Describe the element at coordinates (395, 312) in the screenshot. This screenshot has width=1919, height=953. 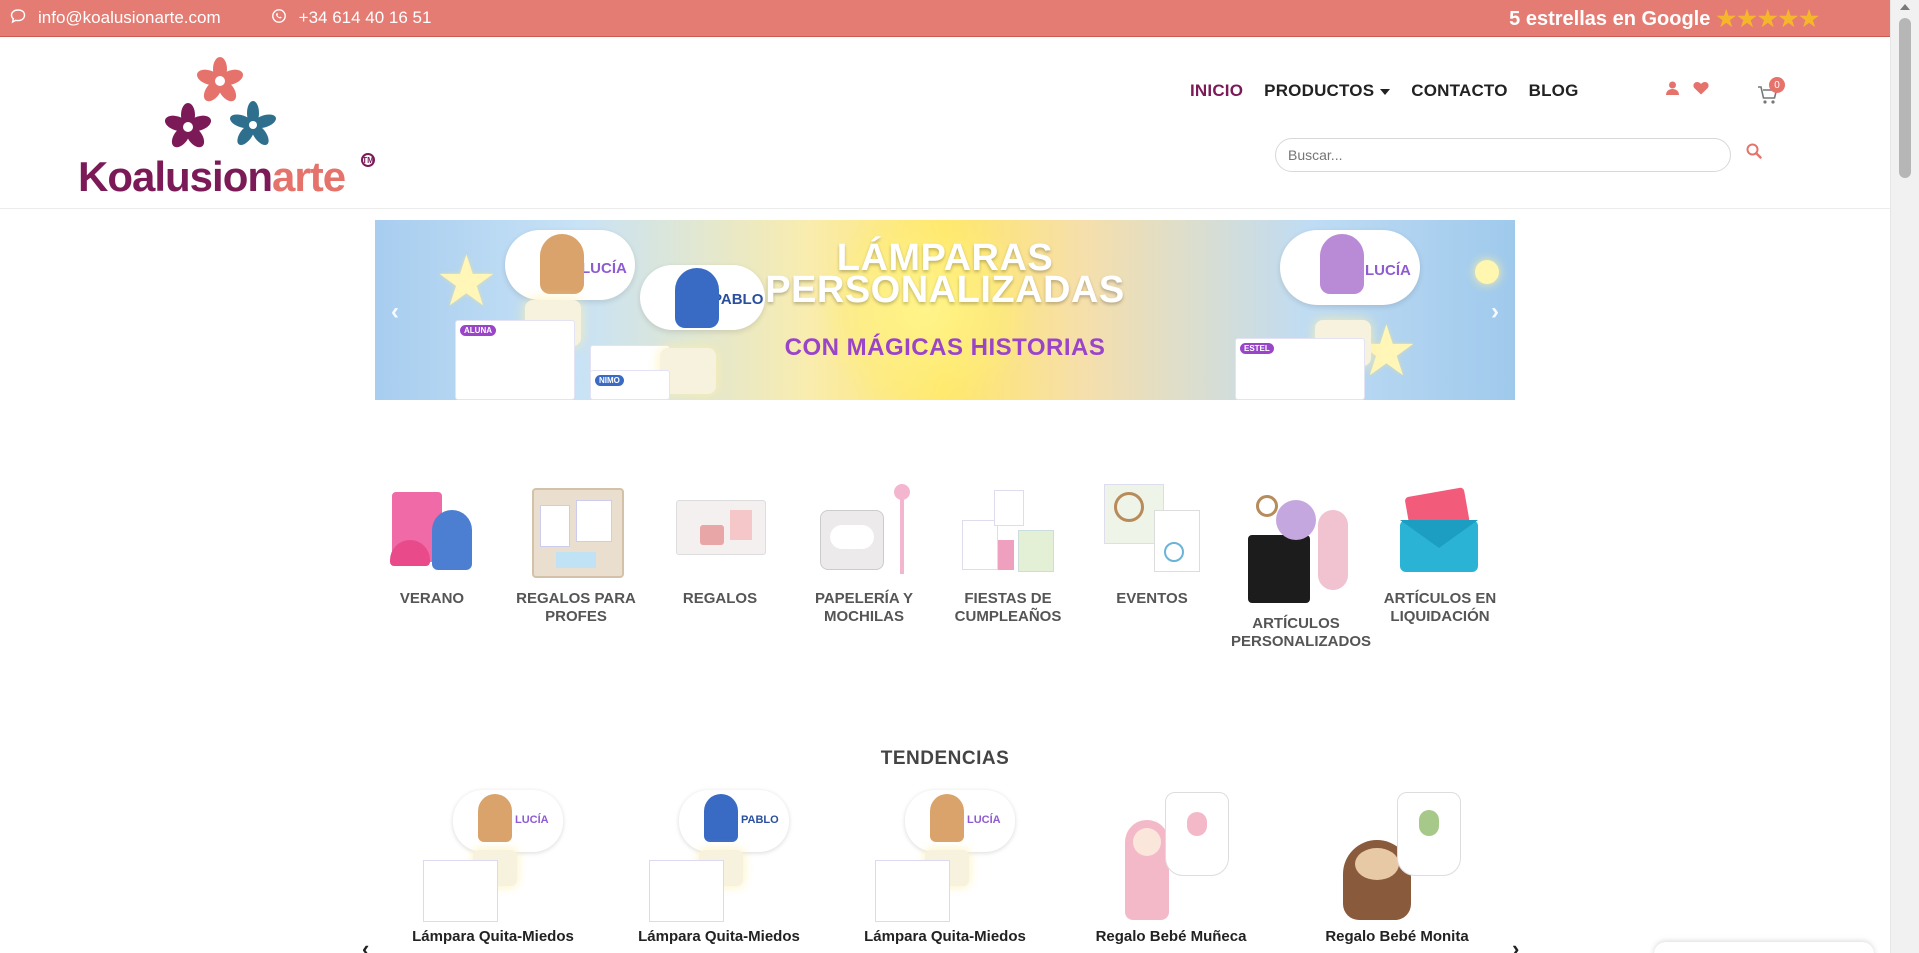
I see `banner-prev-arrow-icon: ‹` at that location.